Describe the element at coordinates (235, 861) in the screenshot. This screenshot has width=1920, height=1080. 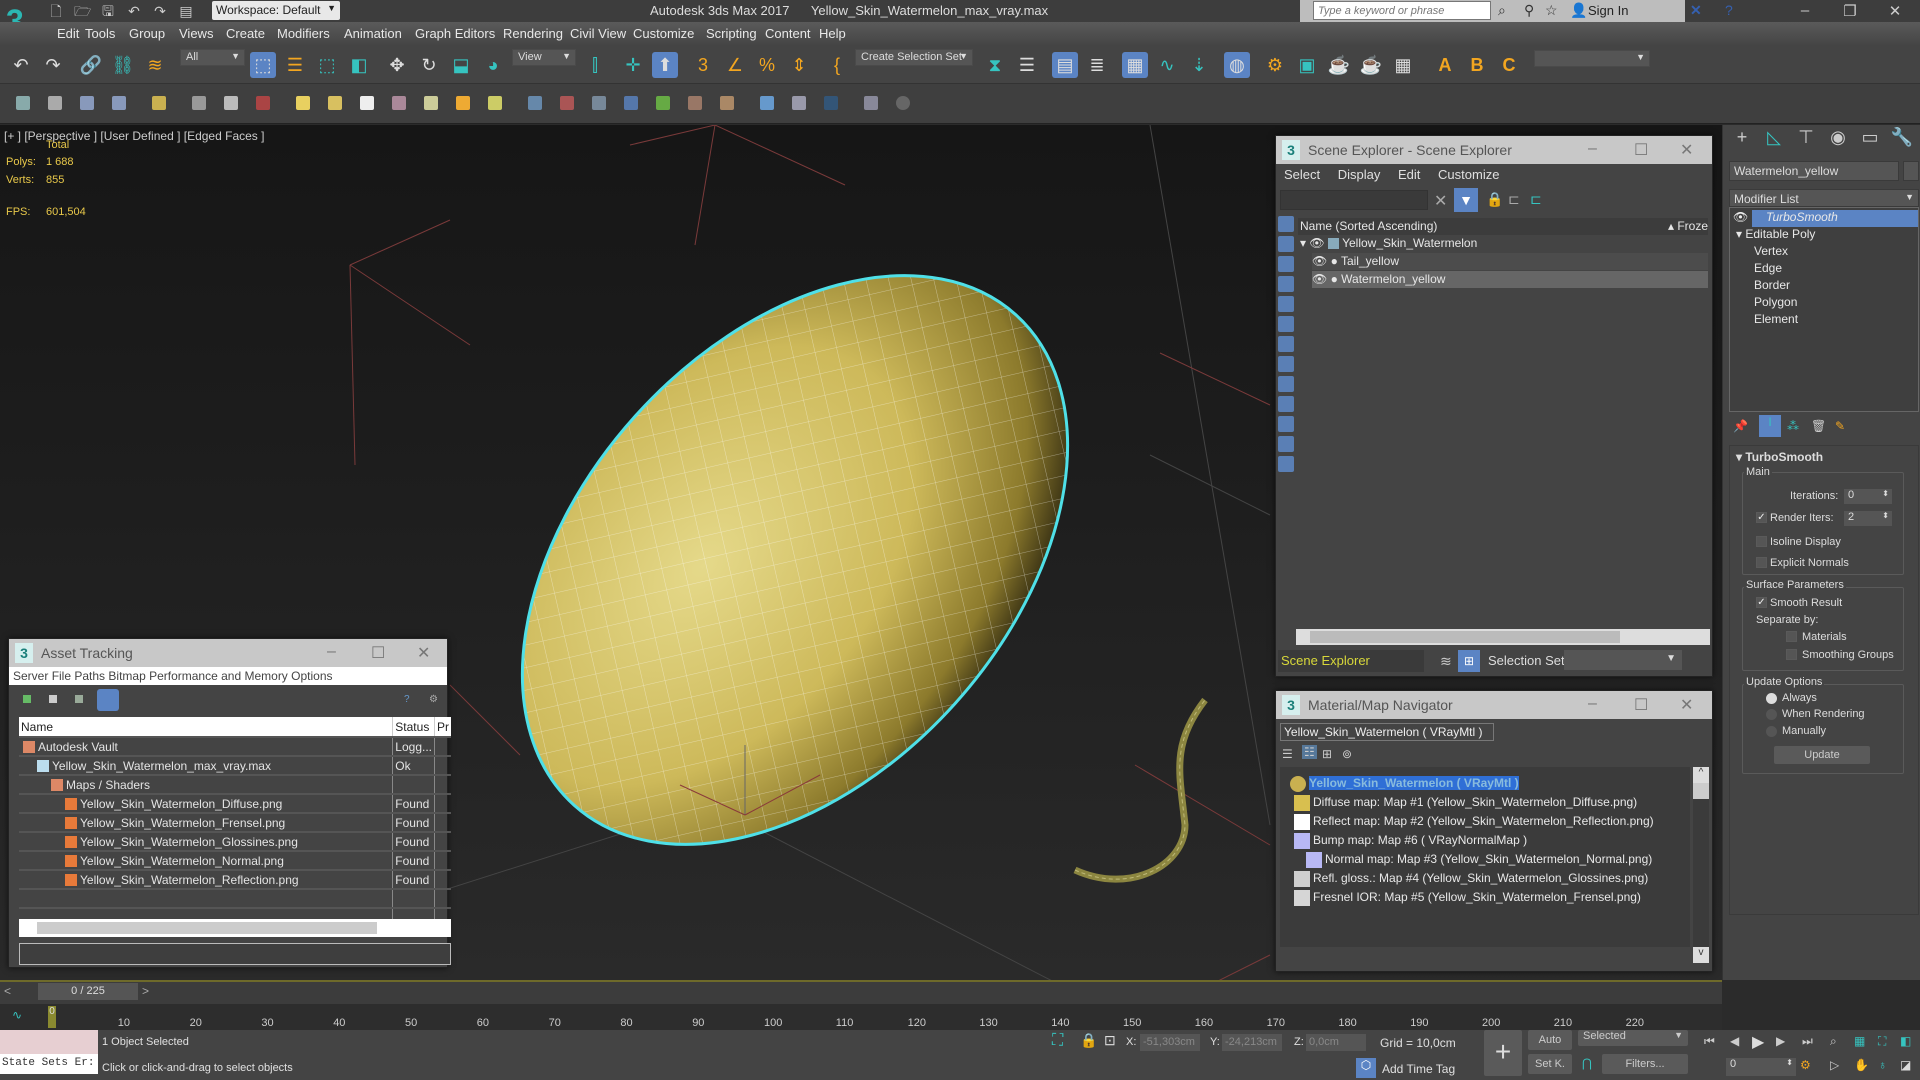
I see `asset-row: Yellow_Skin_Watermelon_Normal.png Found` at that location.